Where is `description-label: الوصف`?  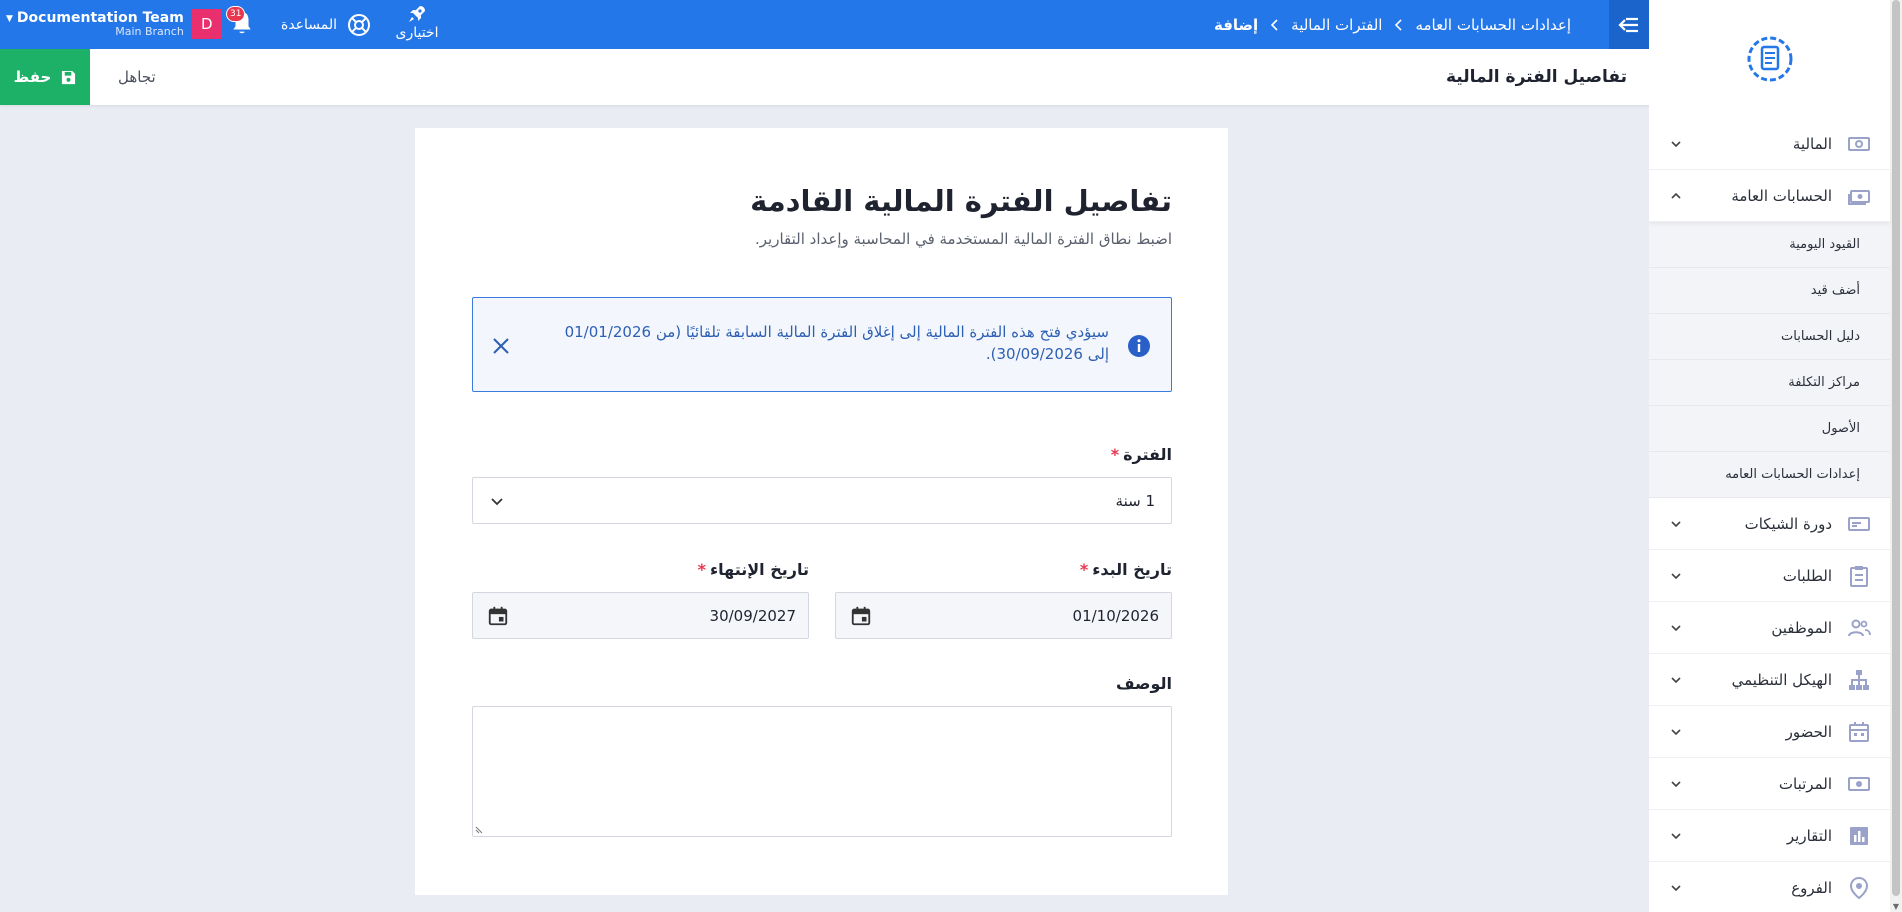 description-label: الوصف is located at coordinates (1143, 683).